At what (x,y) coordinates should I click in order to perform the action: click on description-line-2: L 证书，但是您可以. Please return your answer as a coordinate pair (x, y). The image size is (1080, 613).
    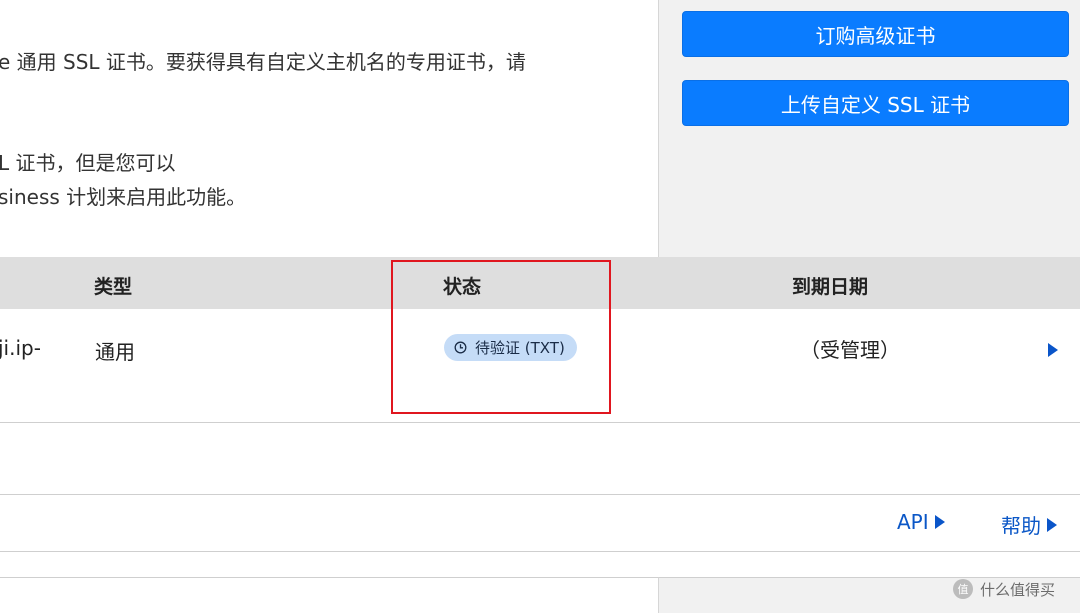
    Looking at the image, I should click on (88, 163).